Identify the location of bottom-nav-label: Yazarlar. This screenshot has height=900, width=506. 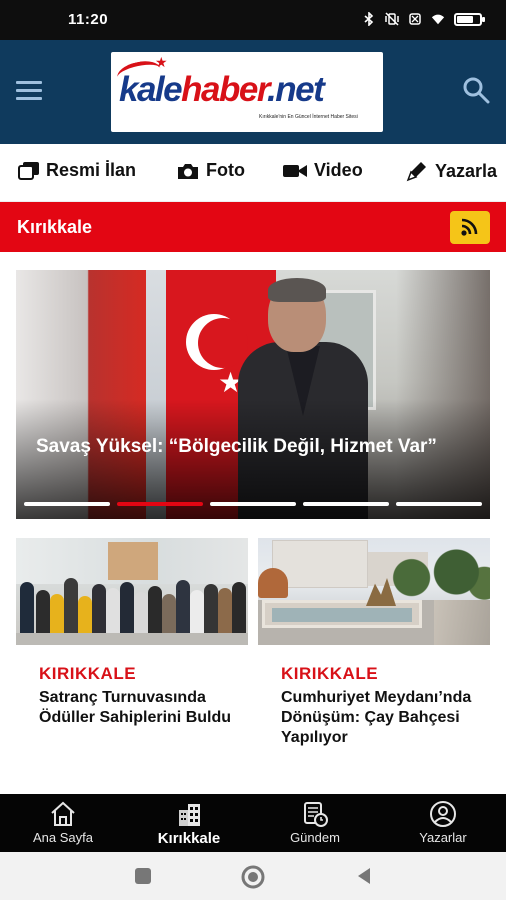
(443, 837).